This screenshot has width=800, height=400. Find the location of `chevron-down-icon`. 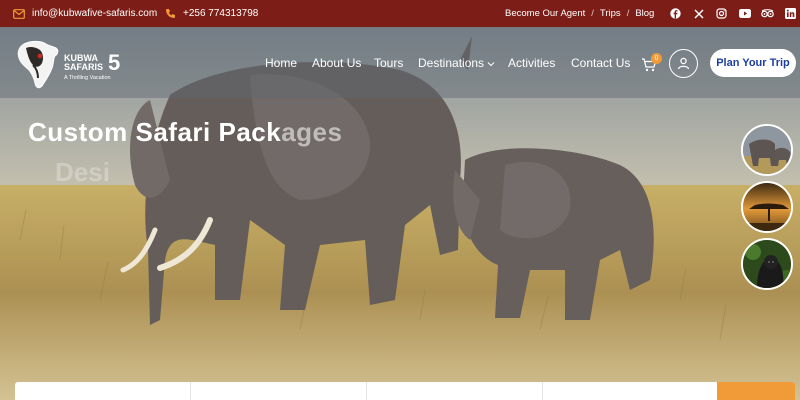

chevron-down-icon is located at coordinates (491, 64).